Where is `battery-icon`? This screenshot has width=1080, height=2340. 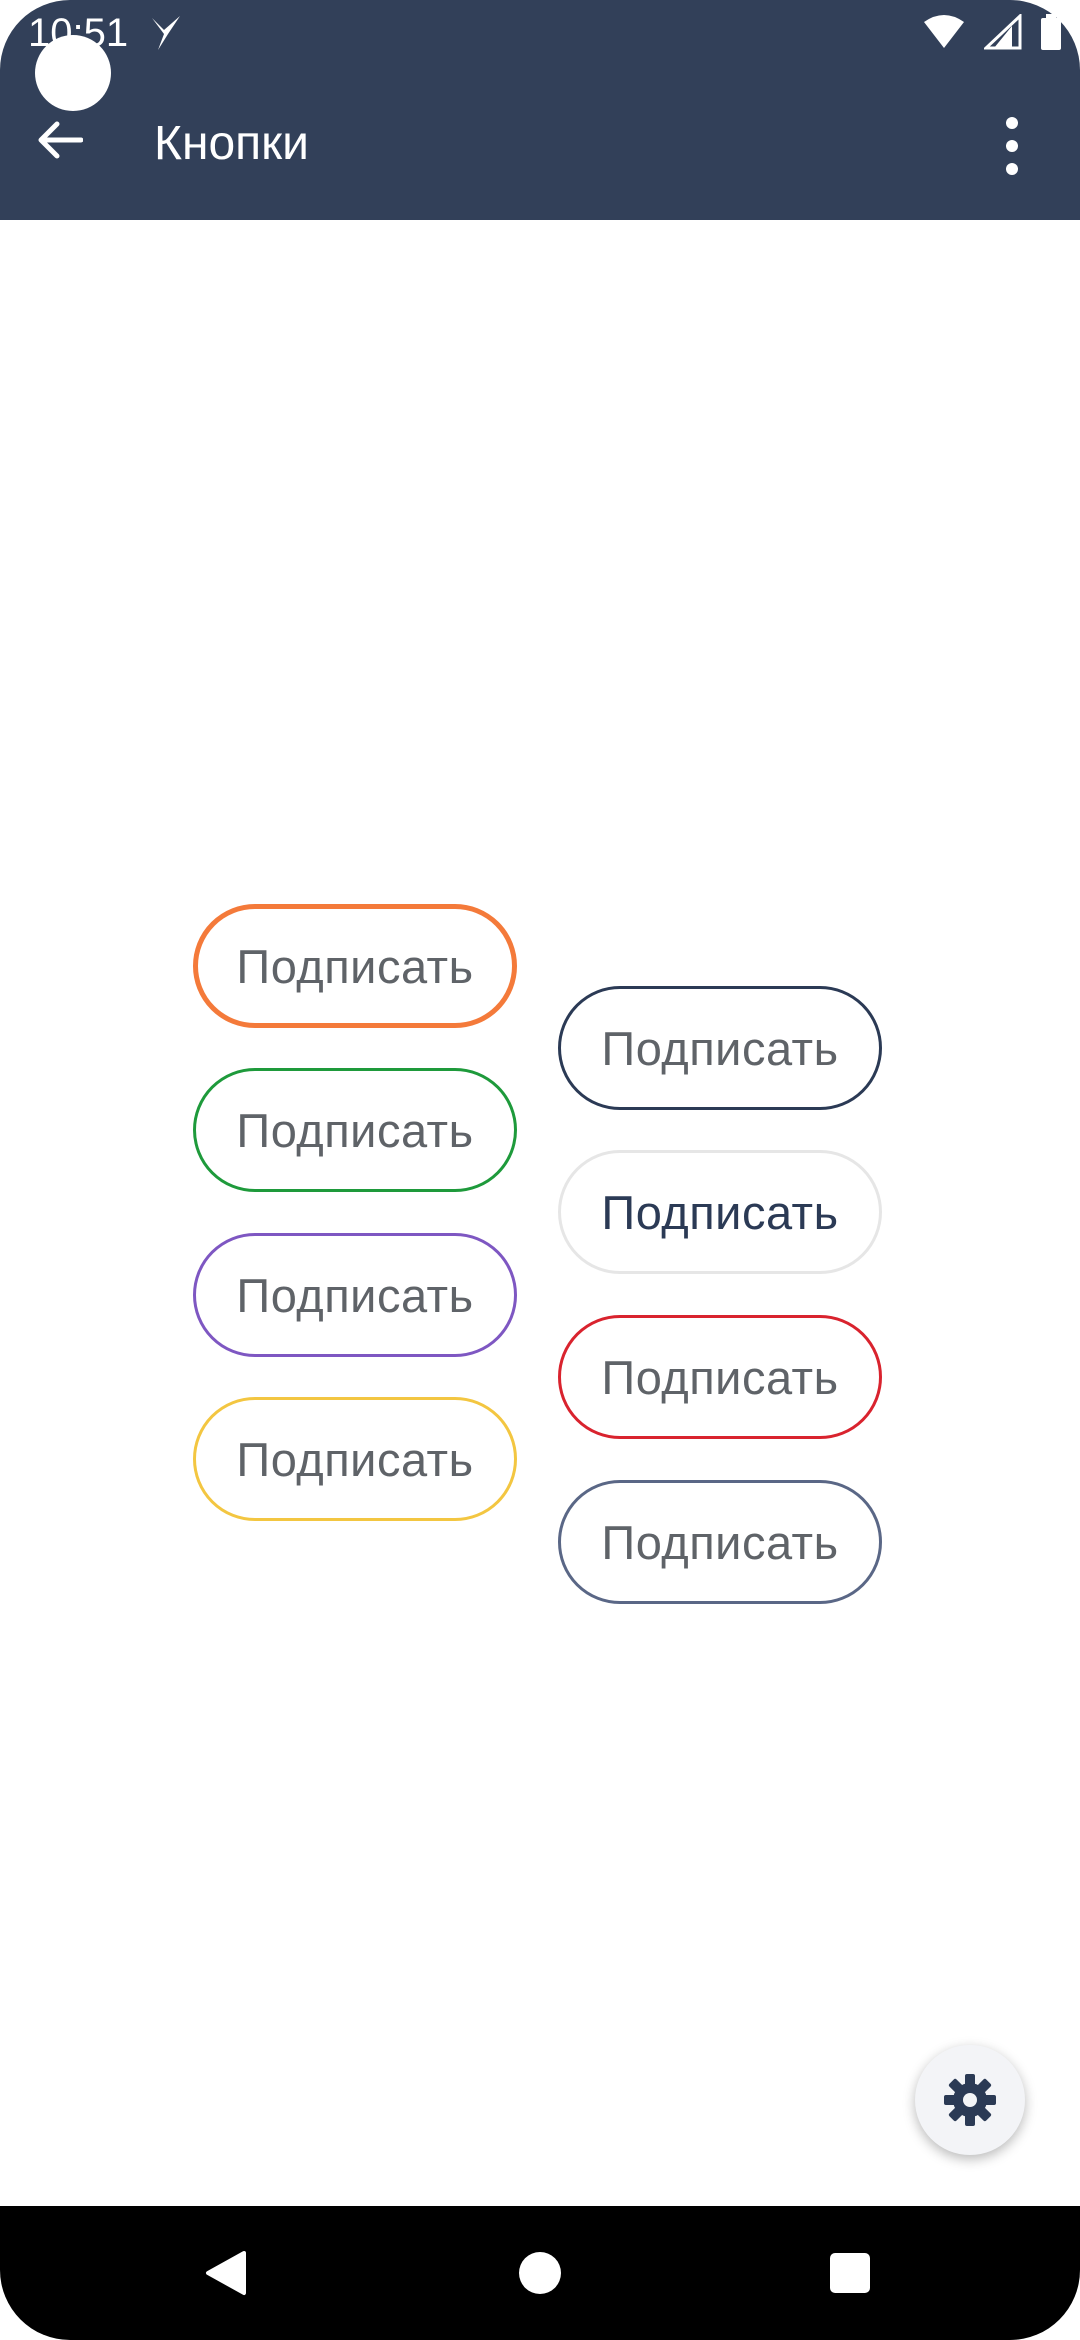 battery-icon is located at coordinates (1051, 32).